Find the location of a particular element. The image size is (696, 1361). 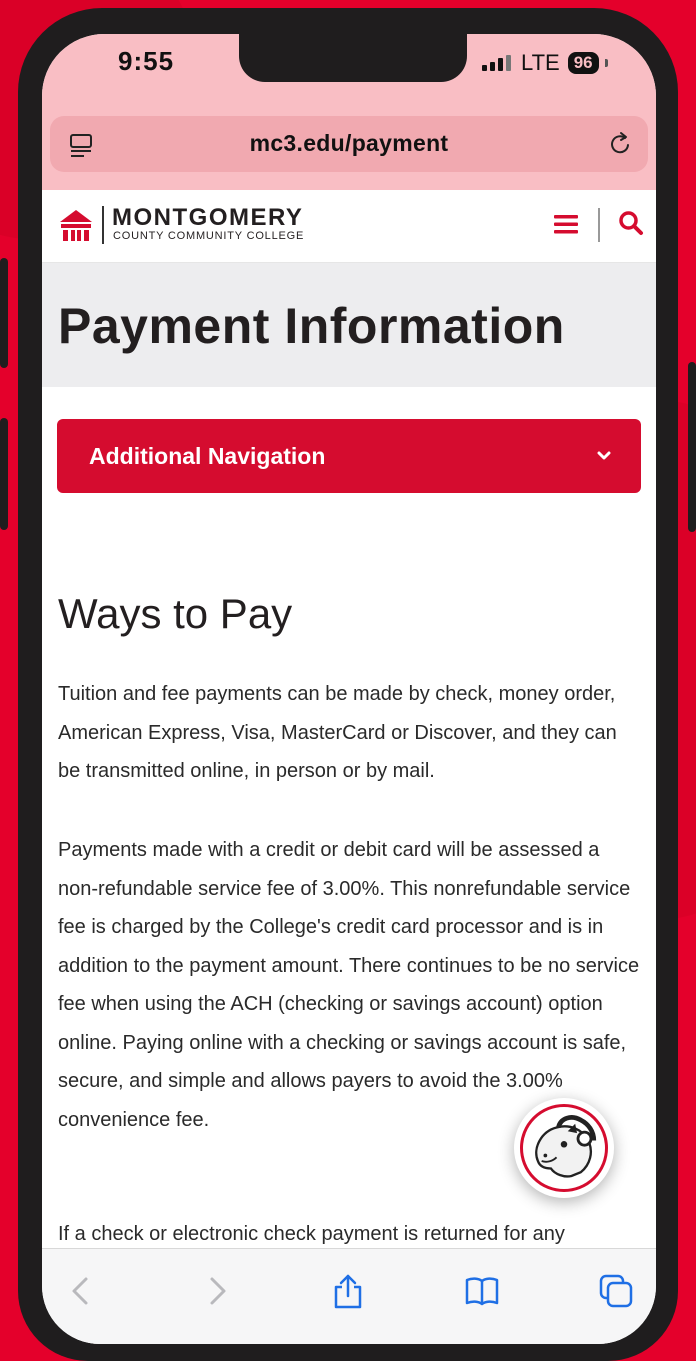

section-heading: Ways to Pay is located at coordinates (175, 613).